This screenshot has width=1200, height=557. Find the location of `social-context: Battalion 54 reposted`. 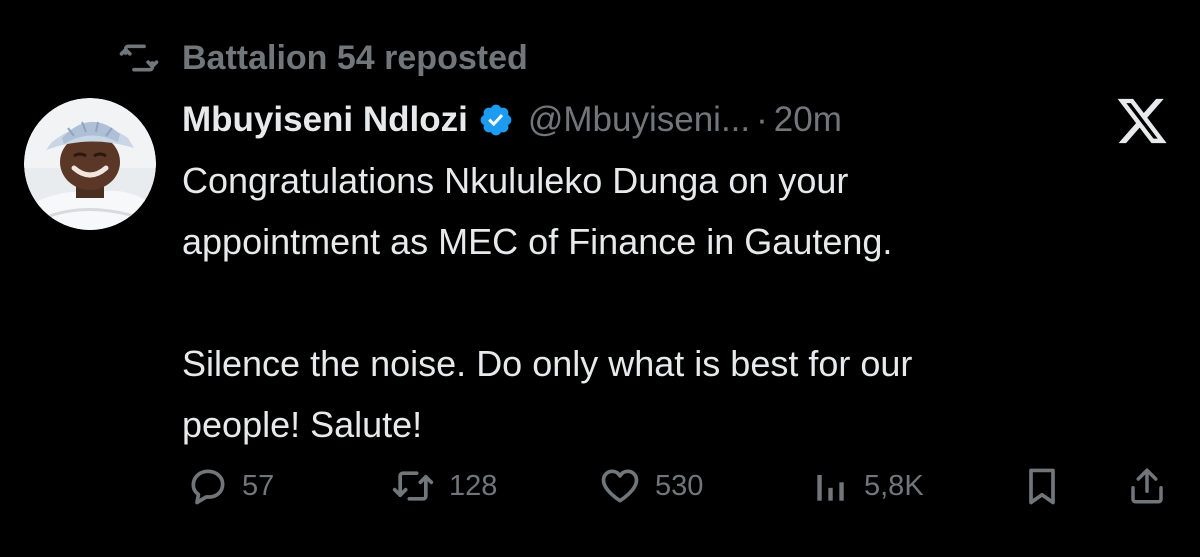

social-context: Battalion 54 reposted is located at coordinates (322, 58).